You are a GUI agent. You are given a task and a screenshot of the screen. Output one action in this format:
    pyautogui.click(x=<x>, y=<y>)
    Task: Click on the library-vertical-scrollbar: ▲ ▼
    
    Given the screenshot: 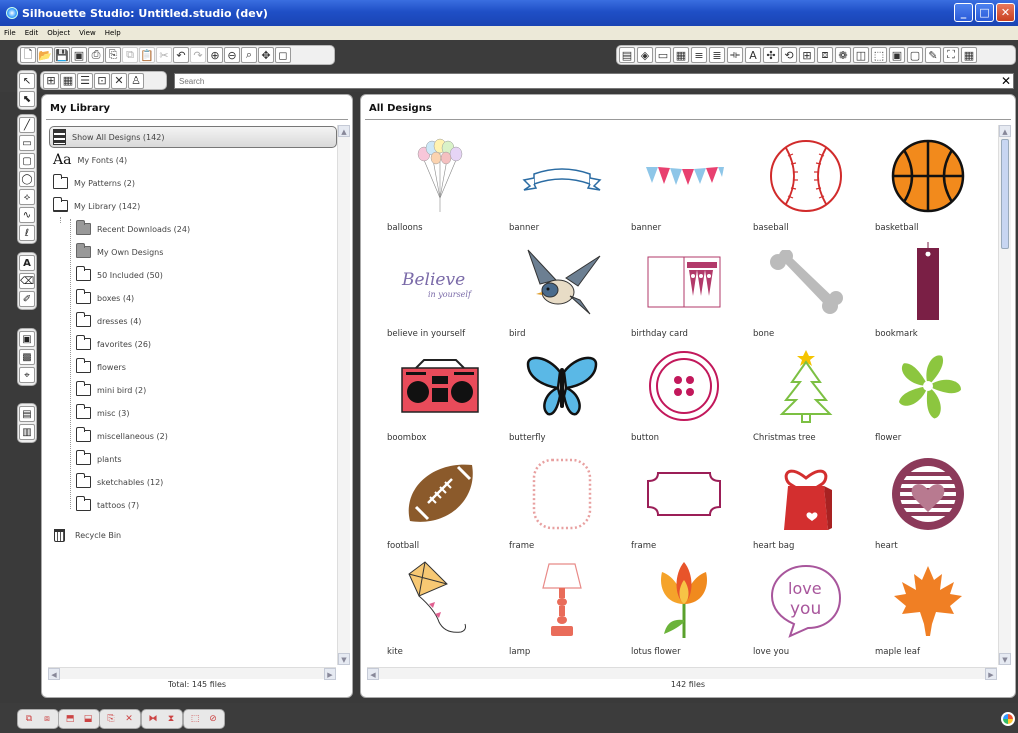 What is the action you would take?
    pyautogui.click(x=343, y=395)
    